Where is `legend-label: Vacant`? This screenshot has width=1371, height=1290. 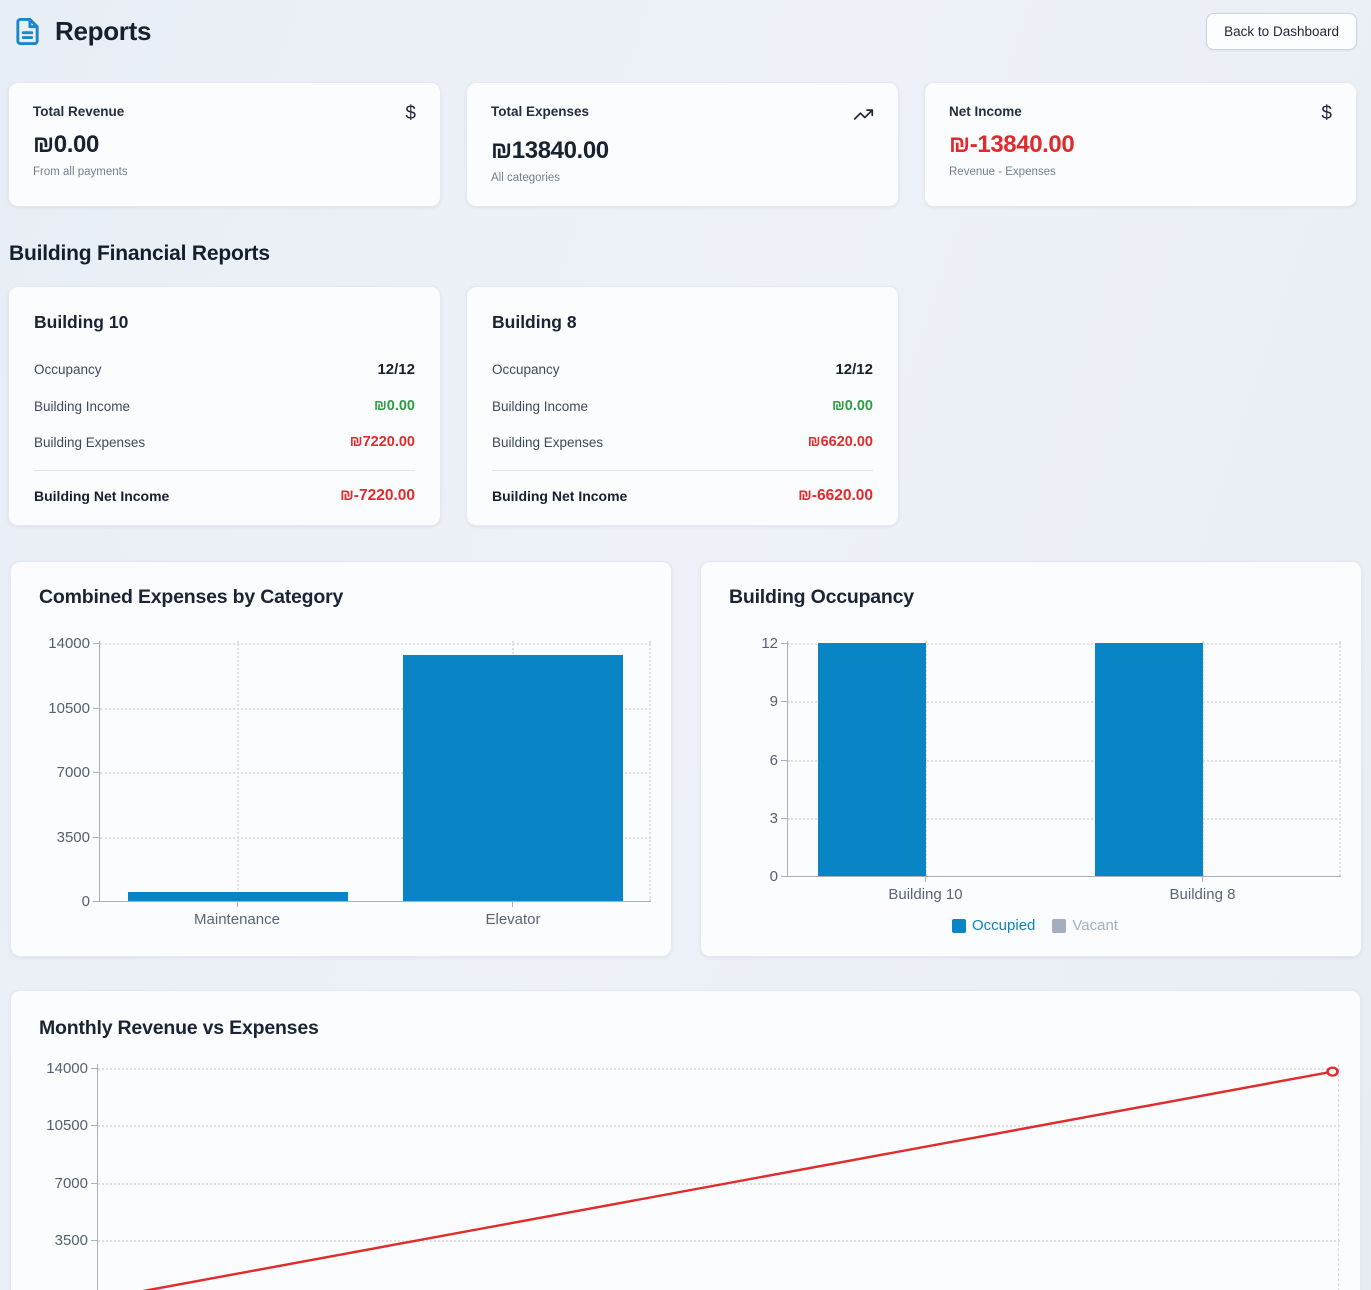 legend-label: Vacant is located at coordinates (1095, 925).